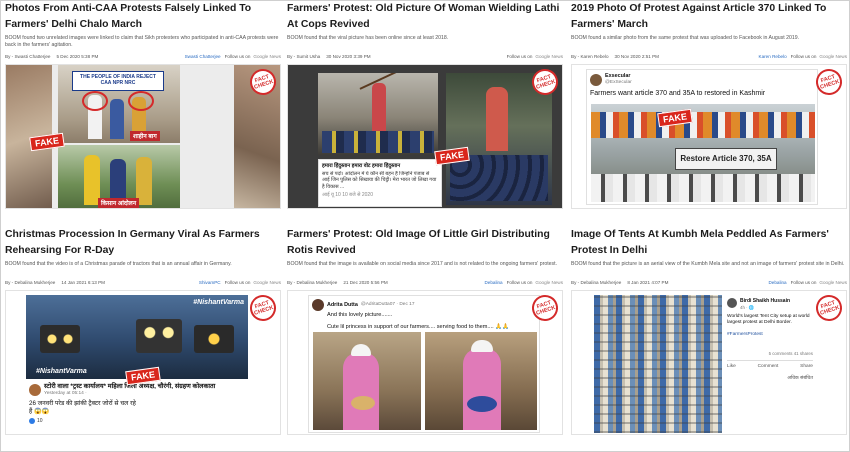  Describe the element at coordinates (379, 108) in the screenshot. I see `woman-with-lathi` at that location.